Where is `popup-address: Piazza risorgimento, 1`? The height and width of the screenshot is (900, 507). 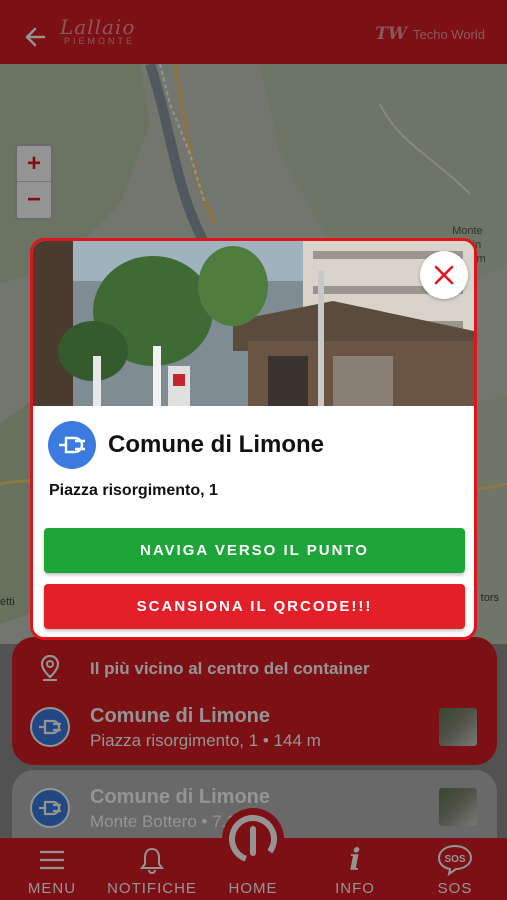
popup-address: Piazza risorgimento, 1 is located at coordinates (133, 490).